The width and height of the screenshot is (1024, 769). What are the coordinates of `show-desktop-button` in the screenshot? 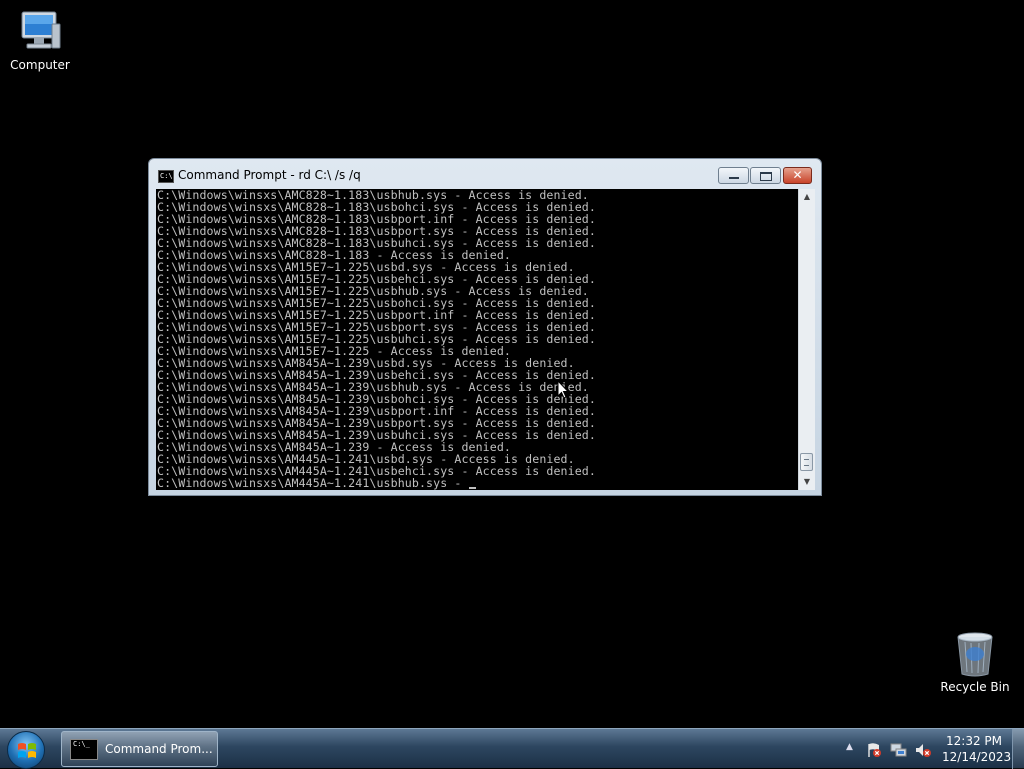 It's located at (1018, 749).